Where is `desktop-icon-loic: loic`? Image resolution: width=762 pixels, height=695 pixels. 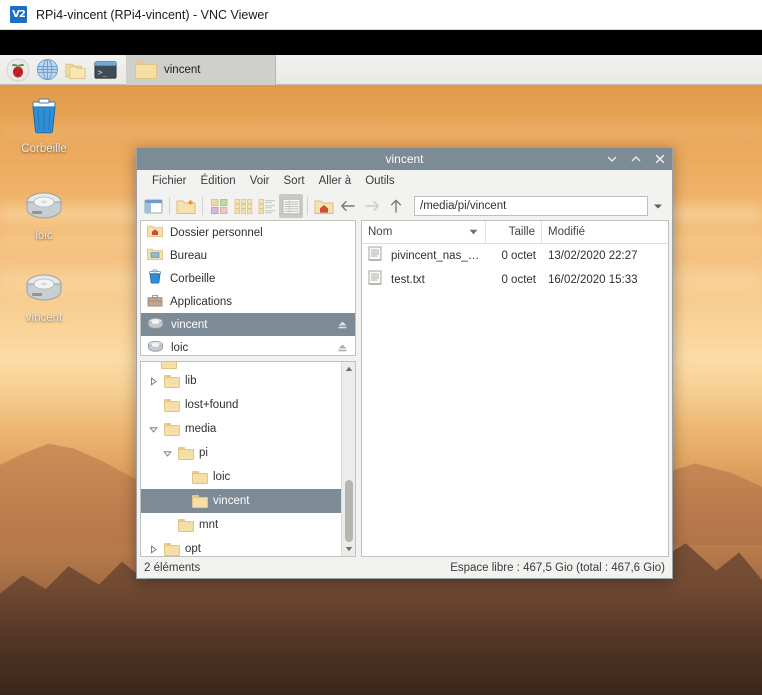 desktop-icon-loic: loic is located at coordinates (44, 211).